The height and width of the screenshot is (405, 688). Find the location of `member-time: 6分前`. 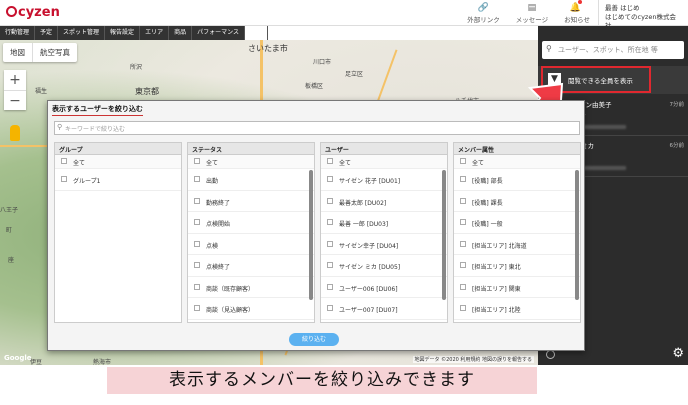

member-time: 6分前 is located at coordinates (677, 146).